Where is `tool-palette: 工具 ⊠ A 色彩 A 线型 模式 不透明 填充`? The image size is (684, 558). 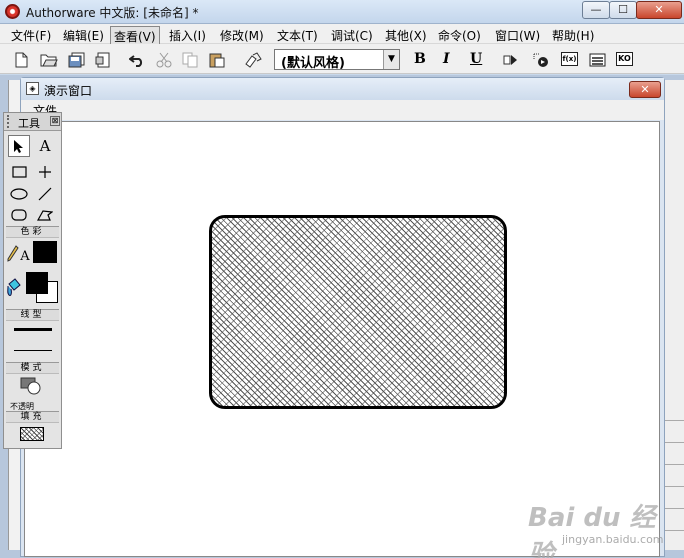
tool-palette: 工具 ⊠ A 色彩 A 线型 模式 不透明 填充 is located at coordinates (32, 280).